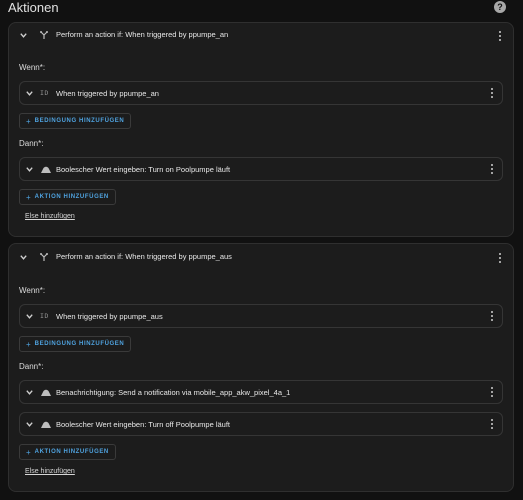  Describe the element at coordinates (500, 7) in the screenshot. I see `help-icon: ?` at that location.